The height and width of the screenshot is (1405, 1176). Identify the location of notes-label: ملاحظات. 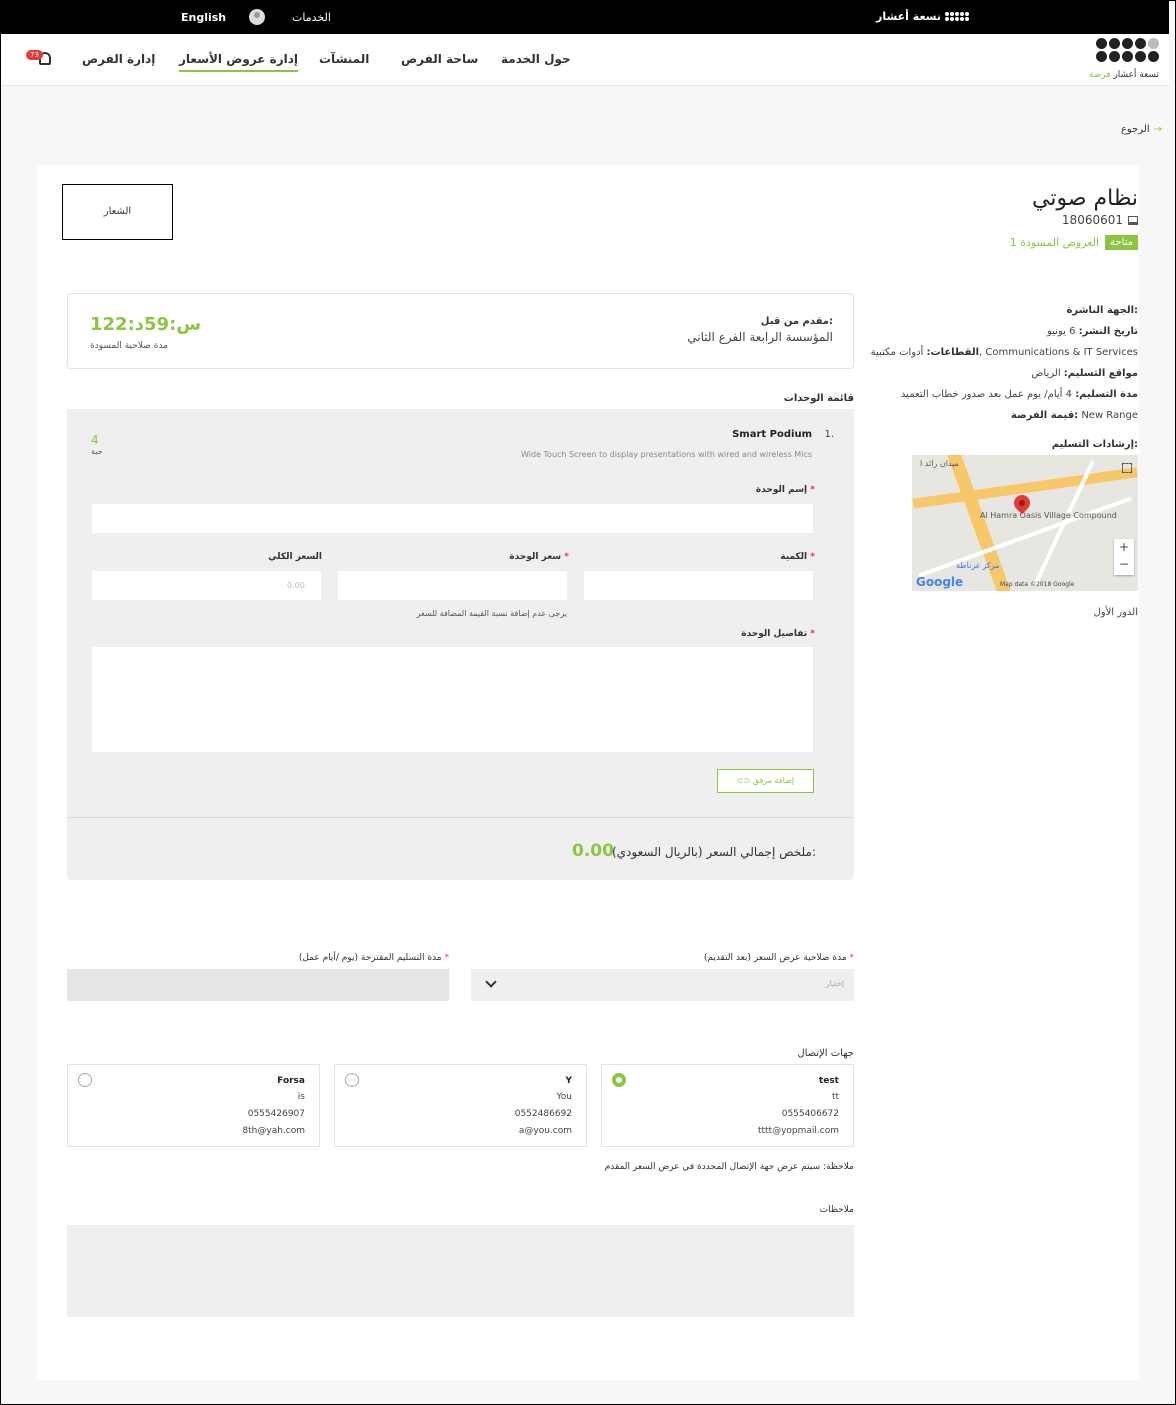
(836, 1210).